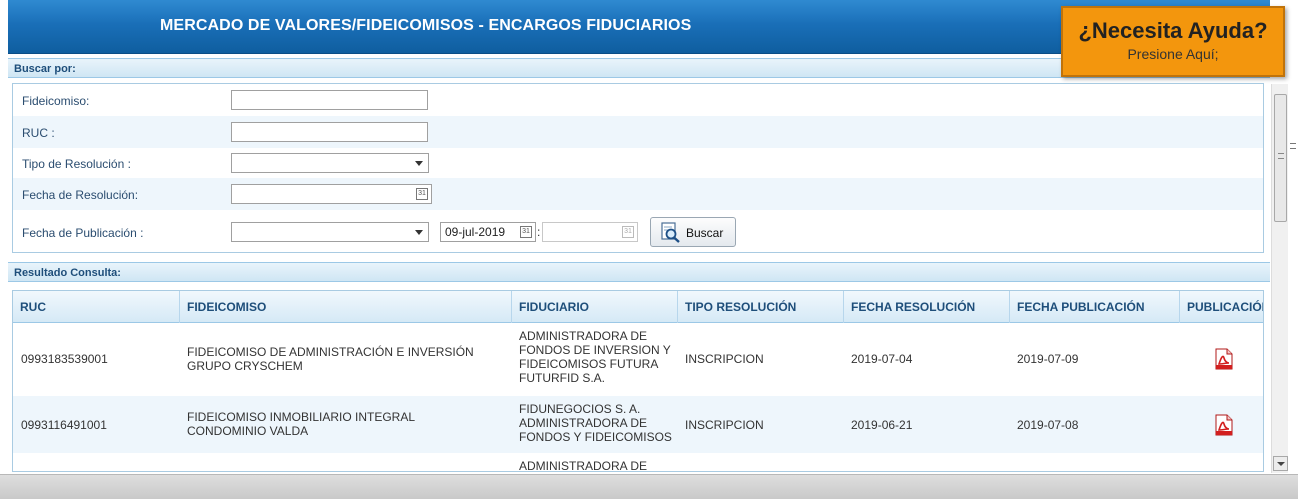 The height and width of the screenshot is (499, 1298). Describe the element at coordinates (590, 232) in the screenshot. I see `fecha-publicacion-to-input: 31` at that location.